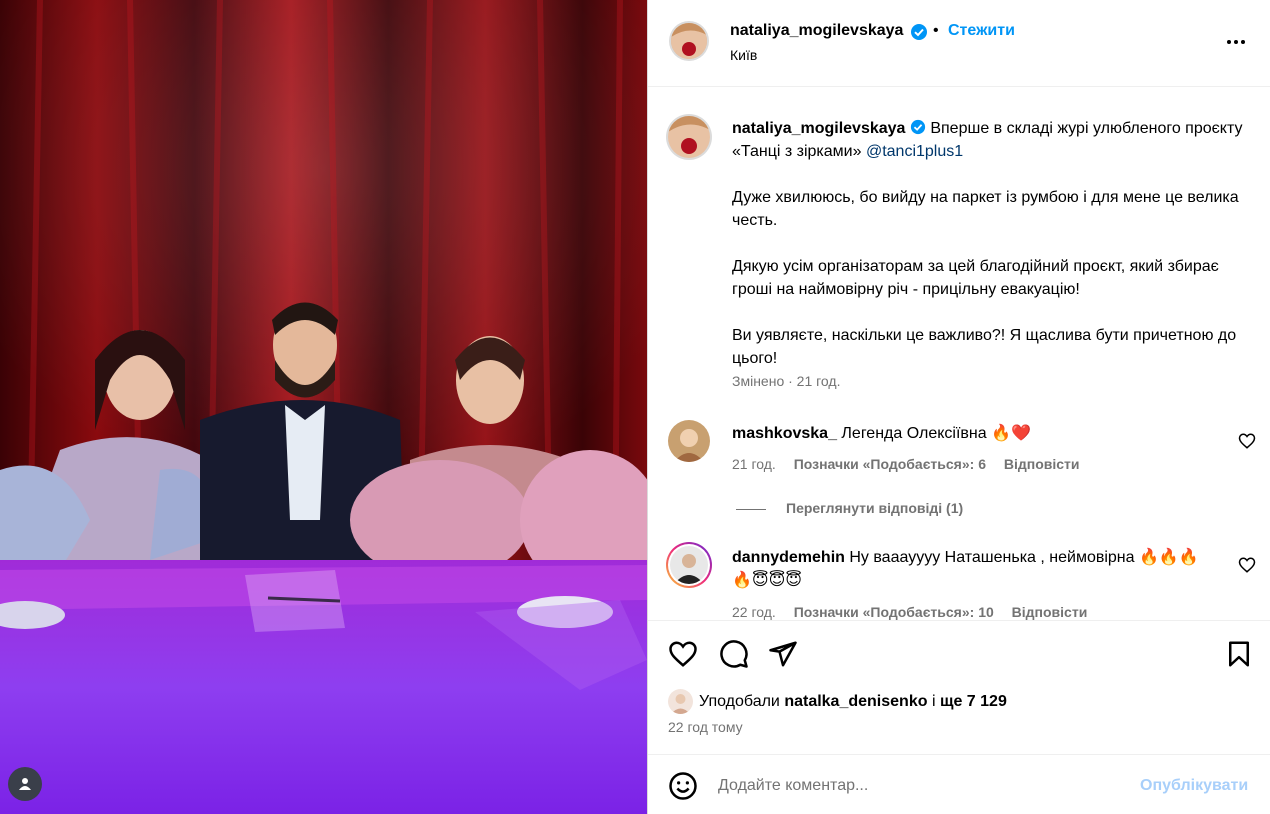 The width and height of the screenshot is (1270, 814). I want to click on author-avatar-image, so click(689, 41).